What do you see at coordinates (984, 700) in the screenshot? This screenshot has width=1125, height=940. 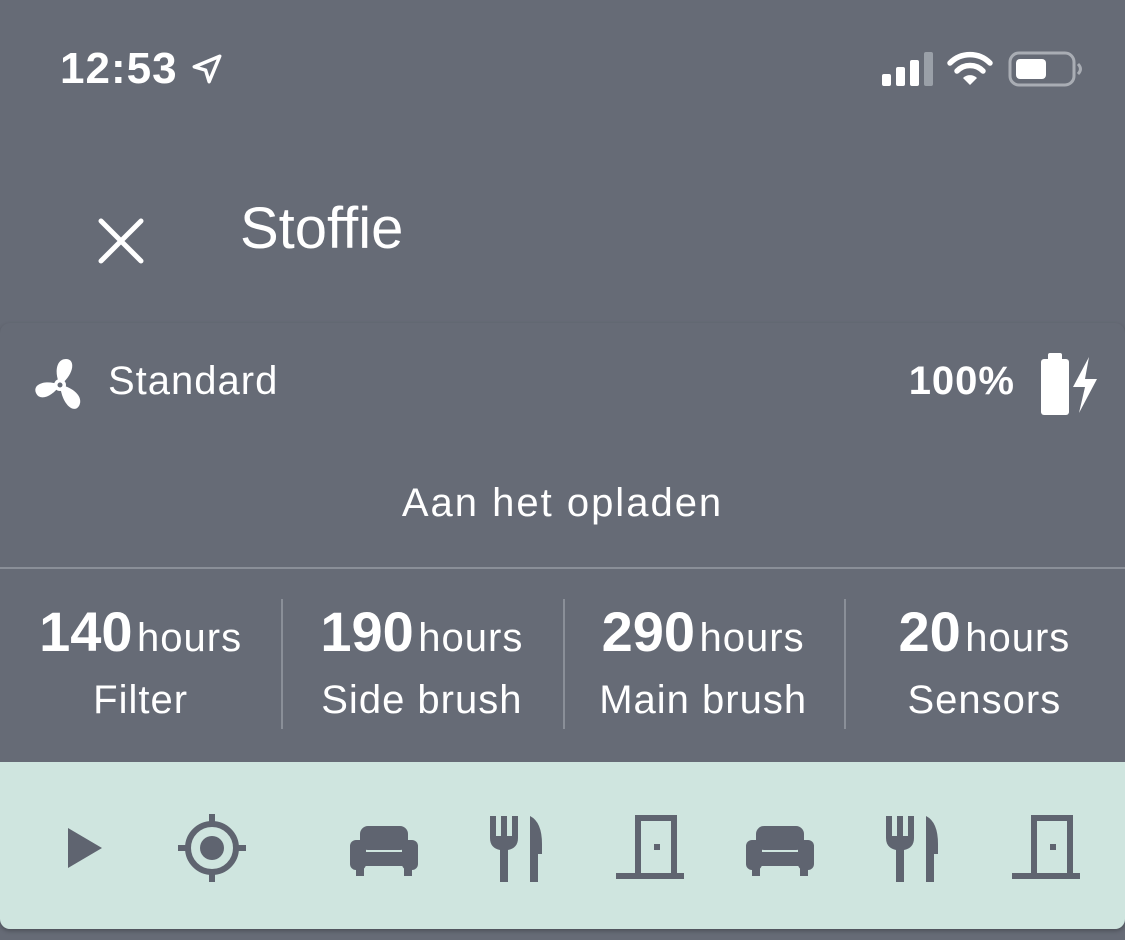 I see `stat-label: Sensors` at bounding box center [984, 700].